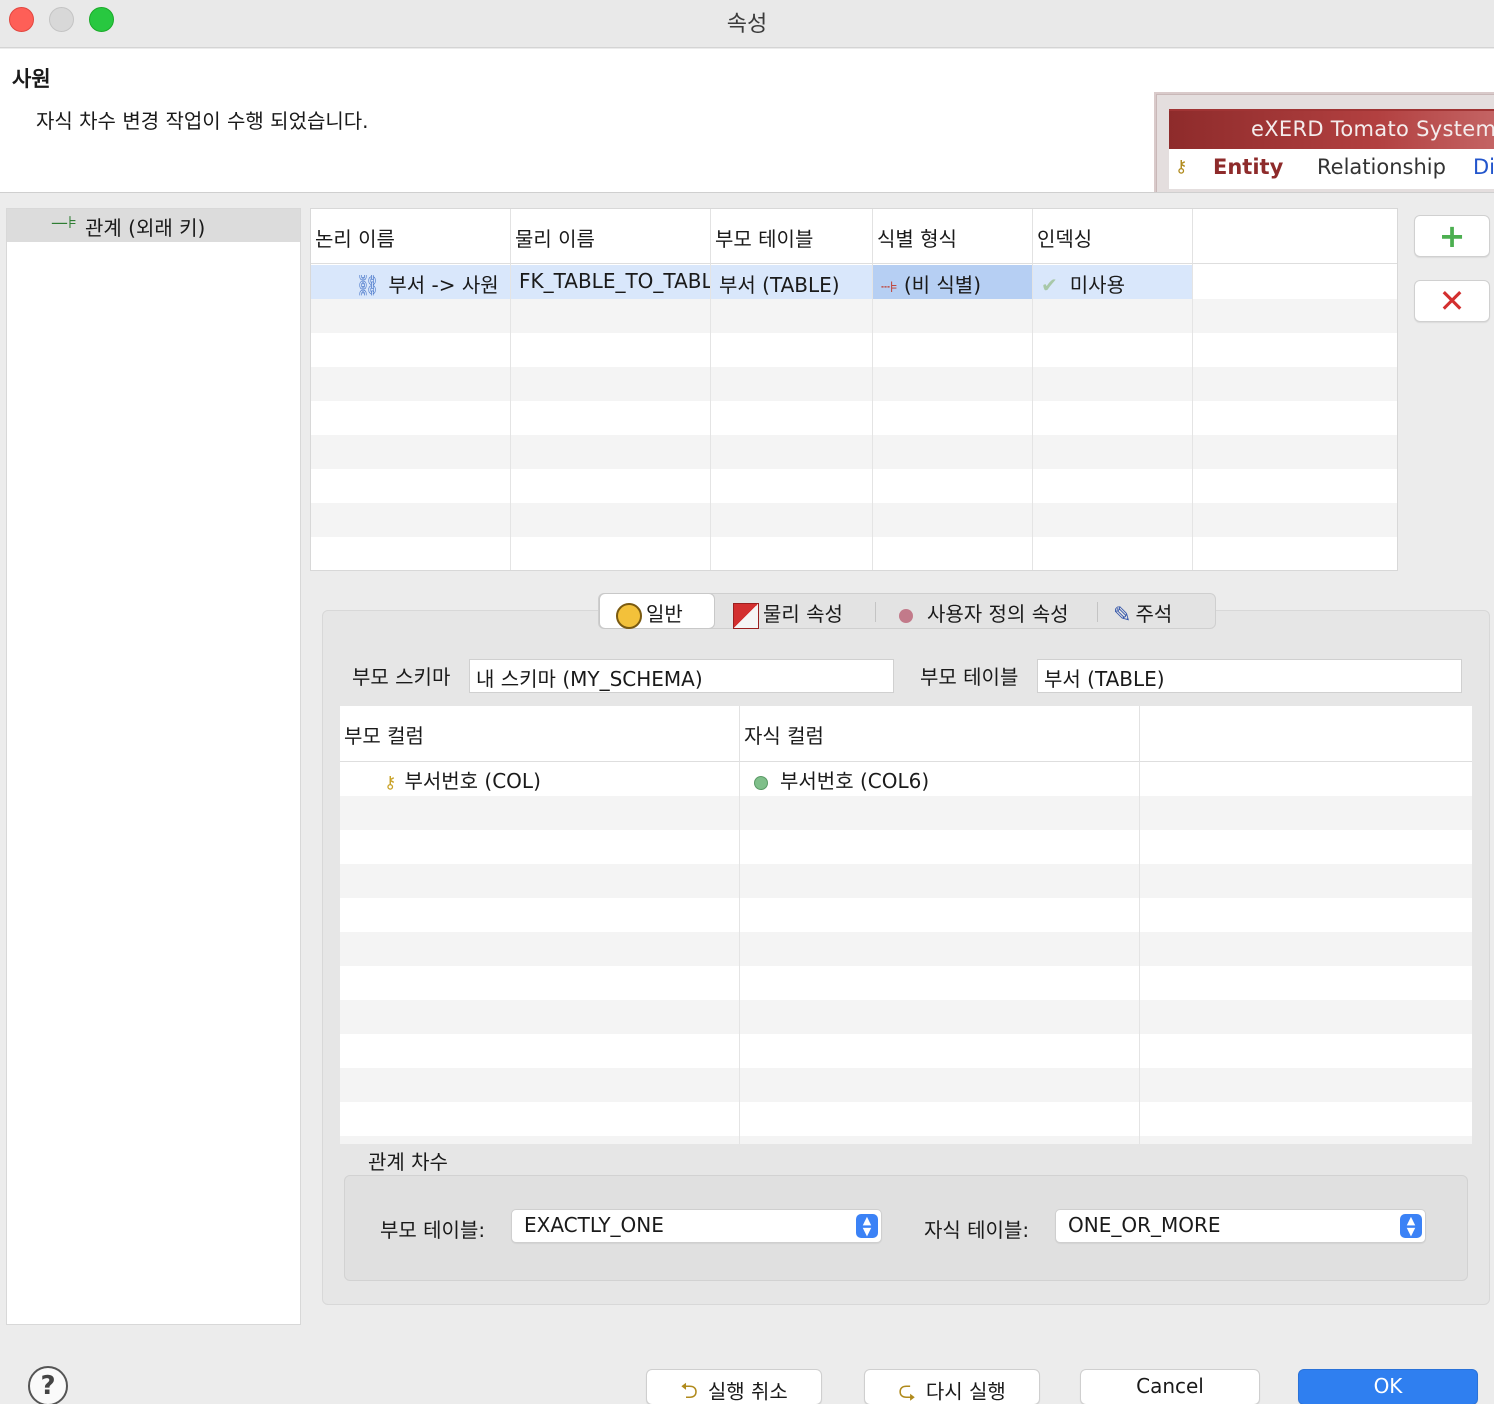 This screenshot has width=1494, height=1404. Describe the element at coordinates (889, 287) in the screenshot. I see `non-identifying-icon: ┄⊧` at that location.